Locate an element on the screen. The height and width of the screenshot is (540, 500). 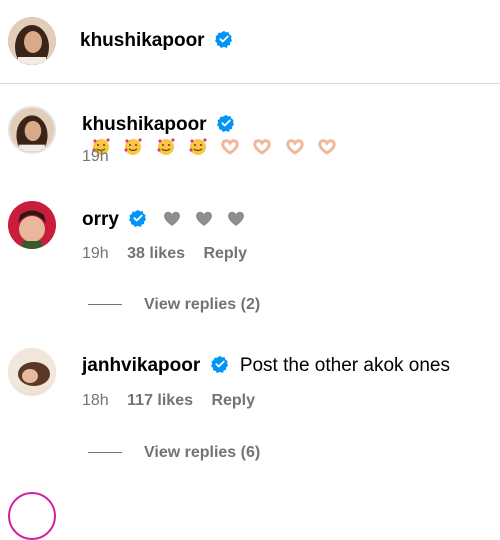
comment-header: janhvikapoor Post the other akok ones is located at coordinates (266, 366).